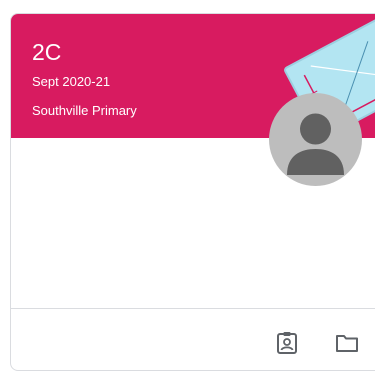 The image size is (375, 371). I want to click on teacher-avatar-icon, so click(315, 139).